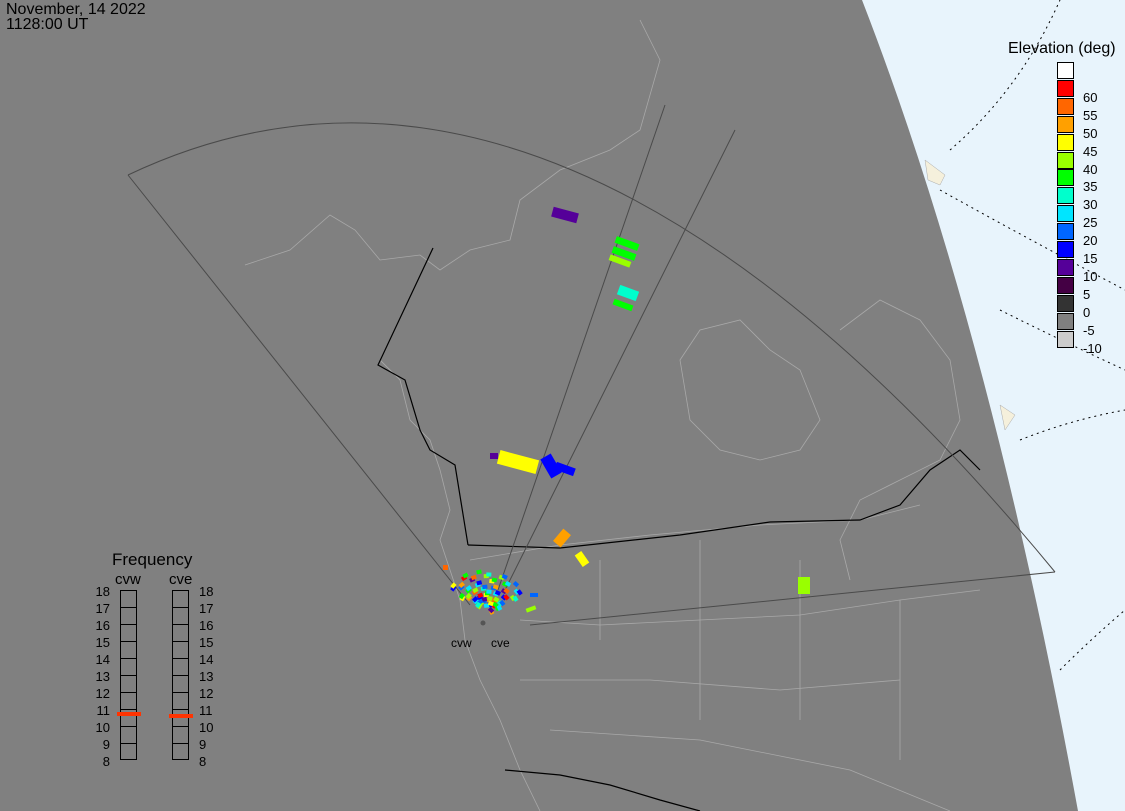 Image resolution: width=1125 pixels, height=811 pixels. What do you see at coordinates (1090, 169) in the screenshot?
I see `legend-label: 40` at bounding box center [1090, 169].